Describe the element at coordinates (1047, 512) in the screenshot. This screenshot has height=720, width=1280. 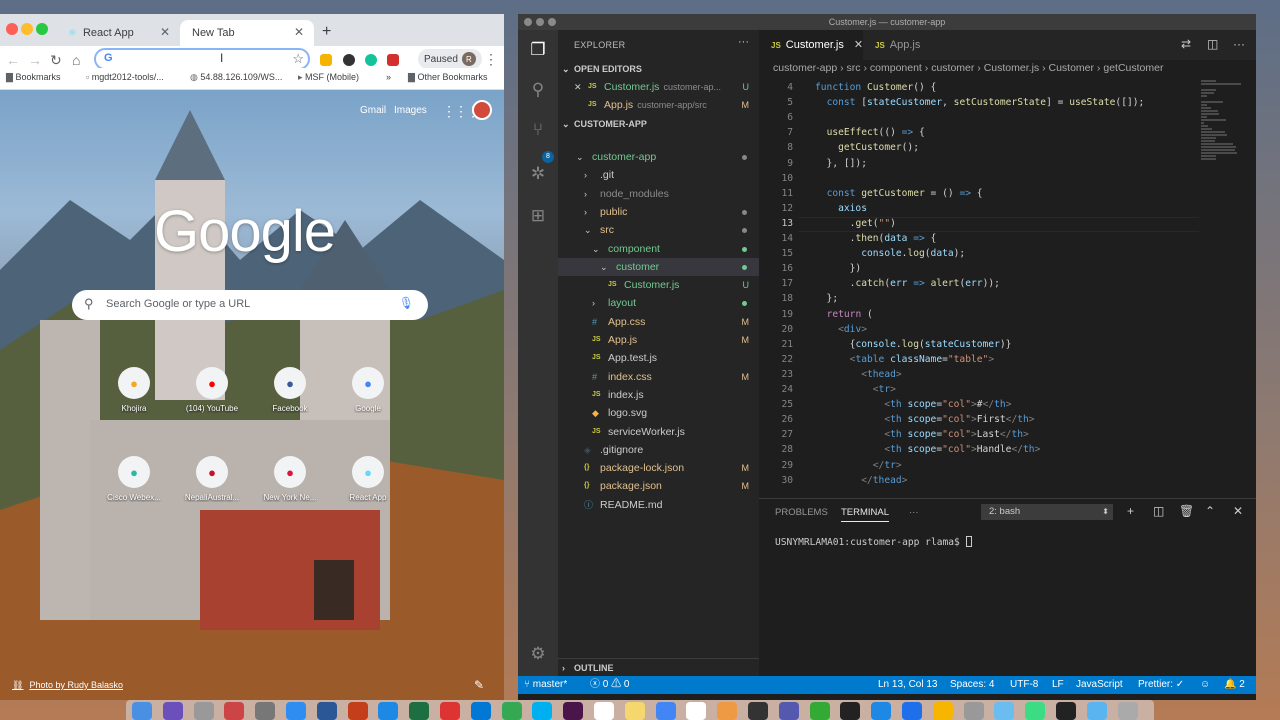
I see `terminal-shell-select: 2: bash ⬍` at that location.